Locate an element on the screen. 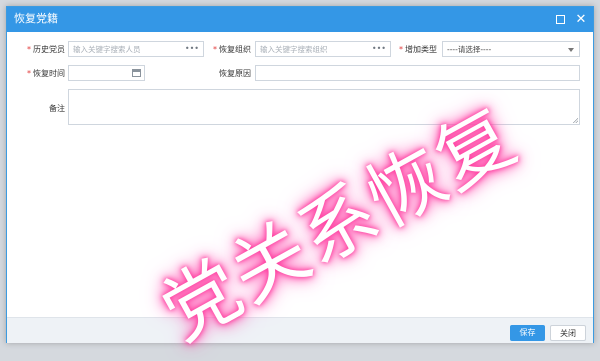 The image size is (600, 361). maximize-button is located at coordinates (560, 19).